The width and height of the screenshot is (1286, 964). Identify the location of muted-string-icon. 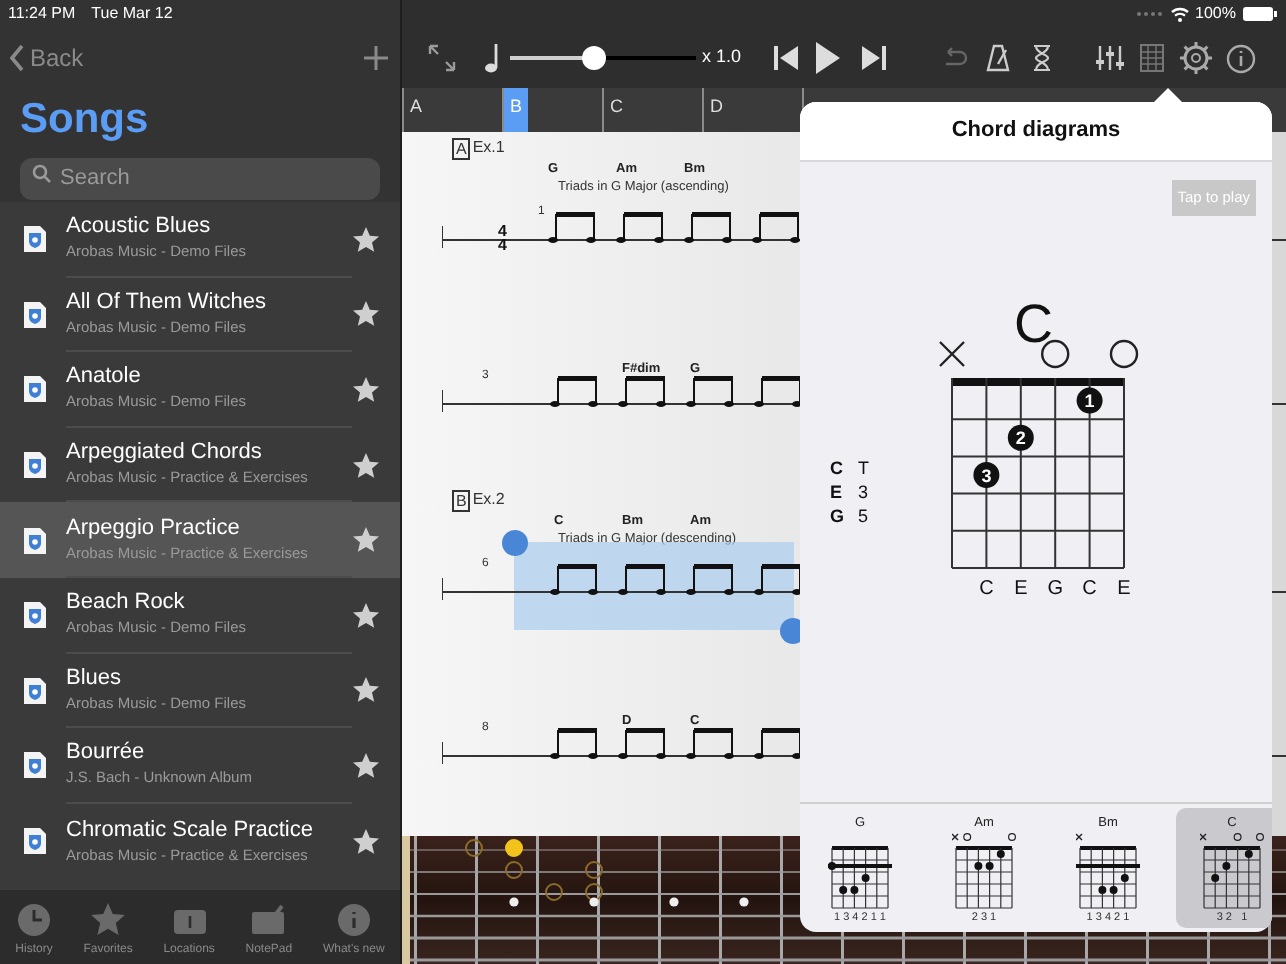
(952, 354).